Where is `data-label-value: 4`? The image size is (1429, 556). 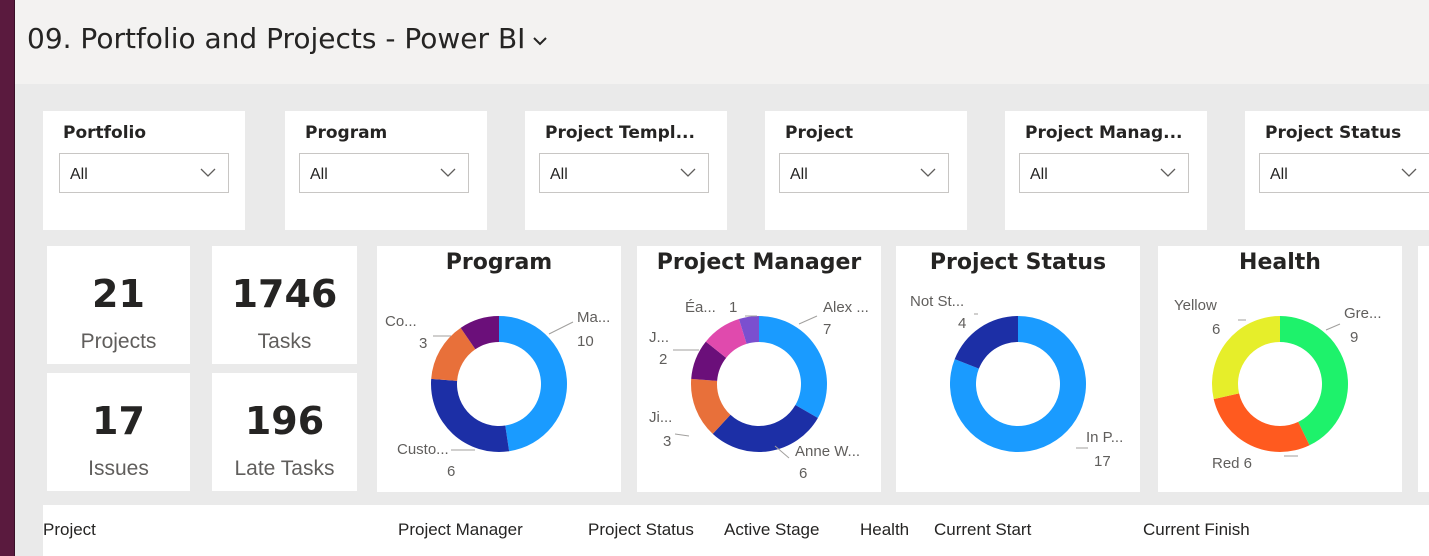 data-label-value: 4 is located at coordinates (962, 323).